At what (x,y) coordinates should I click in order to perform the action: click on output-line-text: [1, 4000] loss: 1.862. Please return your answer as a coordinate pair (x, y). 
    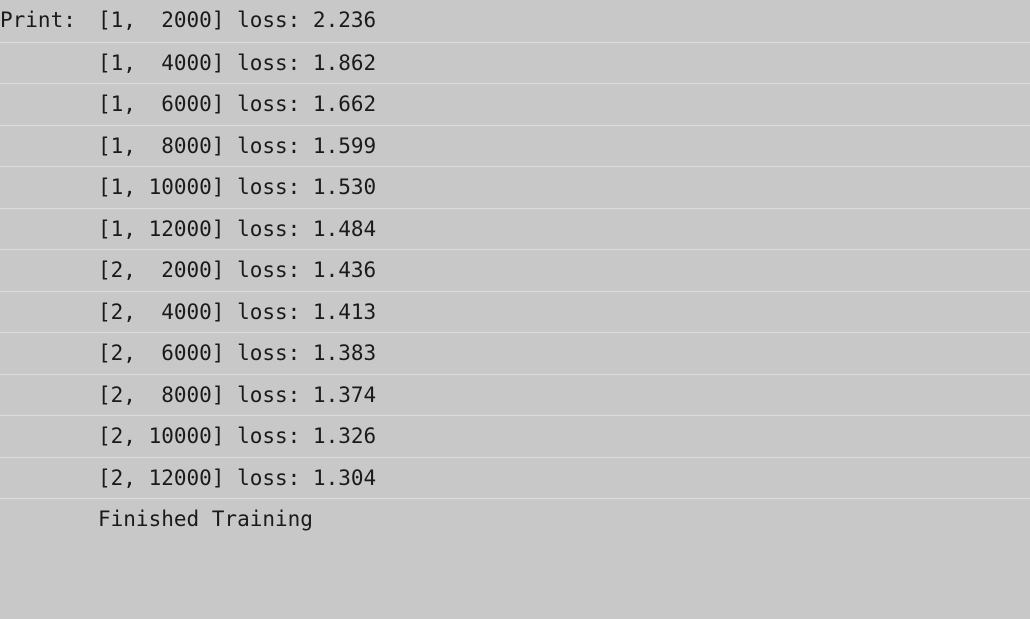
    Looking at the image, I should click on (237, 62).